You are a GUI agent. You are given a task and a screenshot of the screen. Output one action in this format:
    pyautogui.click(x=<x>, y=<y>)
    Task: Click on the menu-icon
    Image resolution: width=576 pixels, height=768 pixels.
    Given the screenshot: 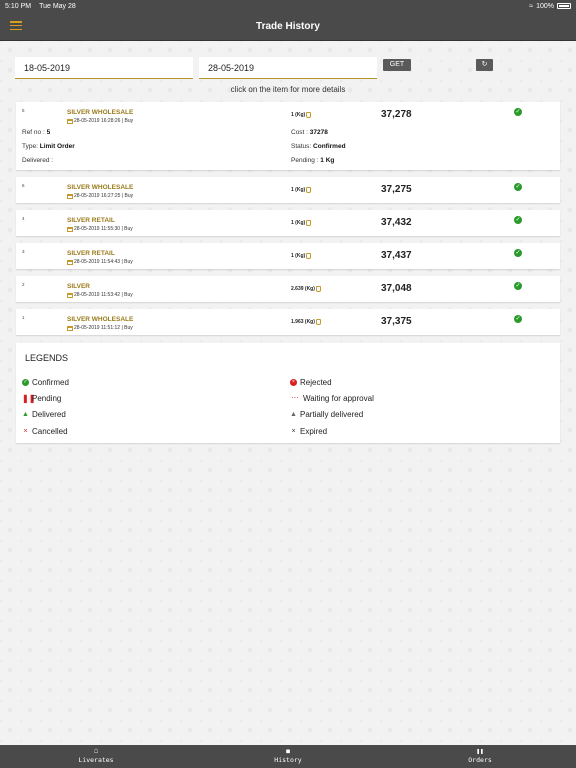 What is the action you would take?
    pyautogui.click(x=16, y=25)
    